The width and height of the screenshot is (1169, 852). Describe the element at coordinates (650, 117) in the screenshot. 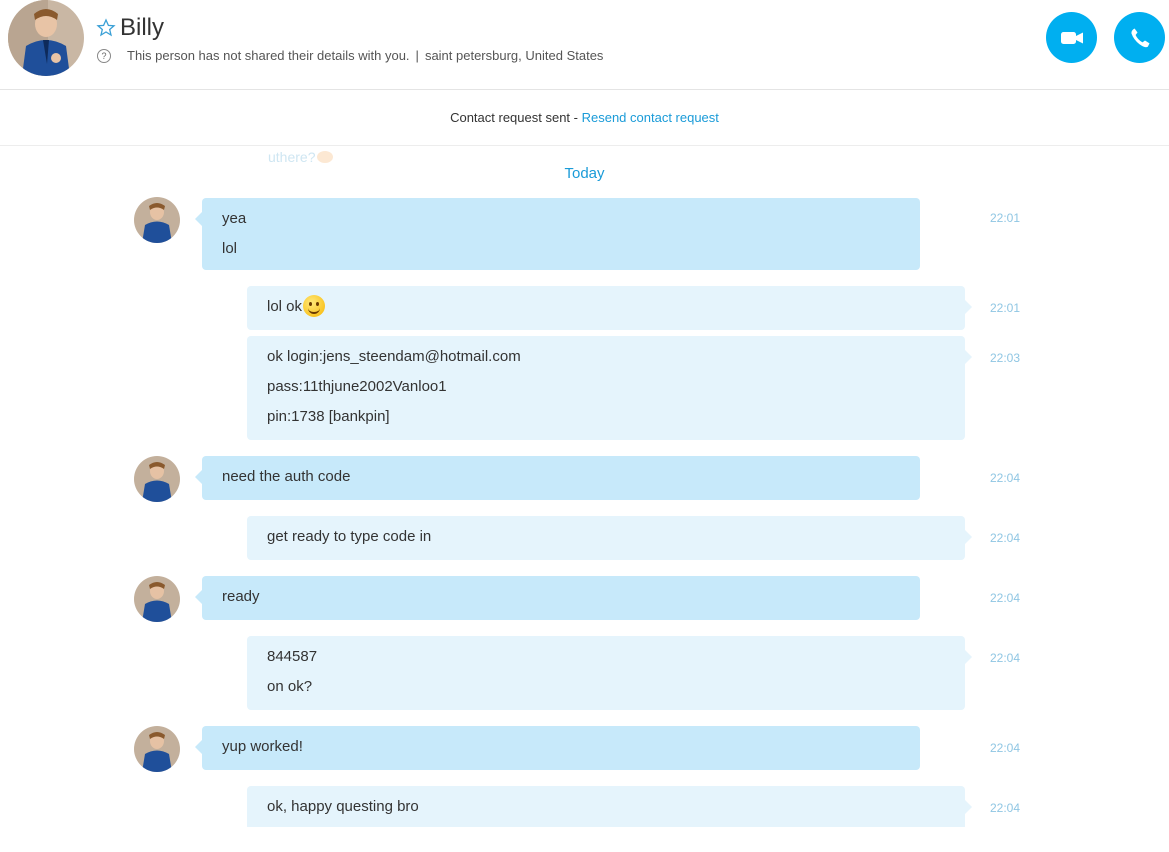

I see `resend-request-link: Resend contact request` at that location.